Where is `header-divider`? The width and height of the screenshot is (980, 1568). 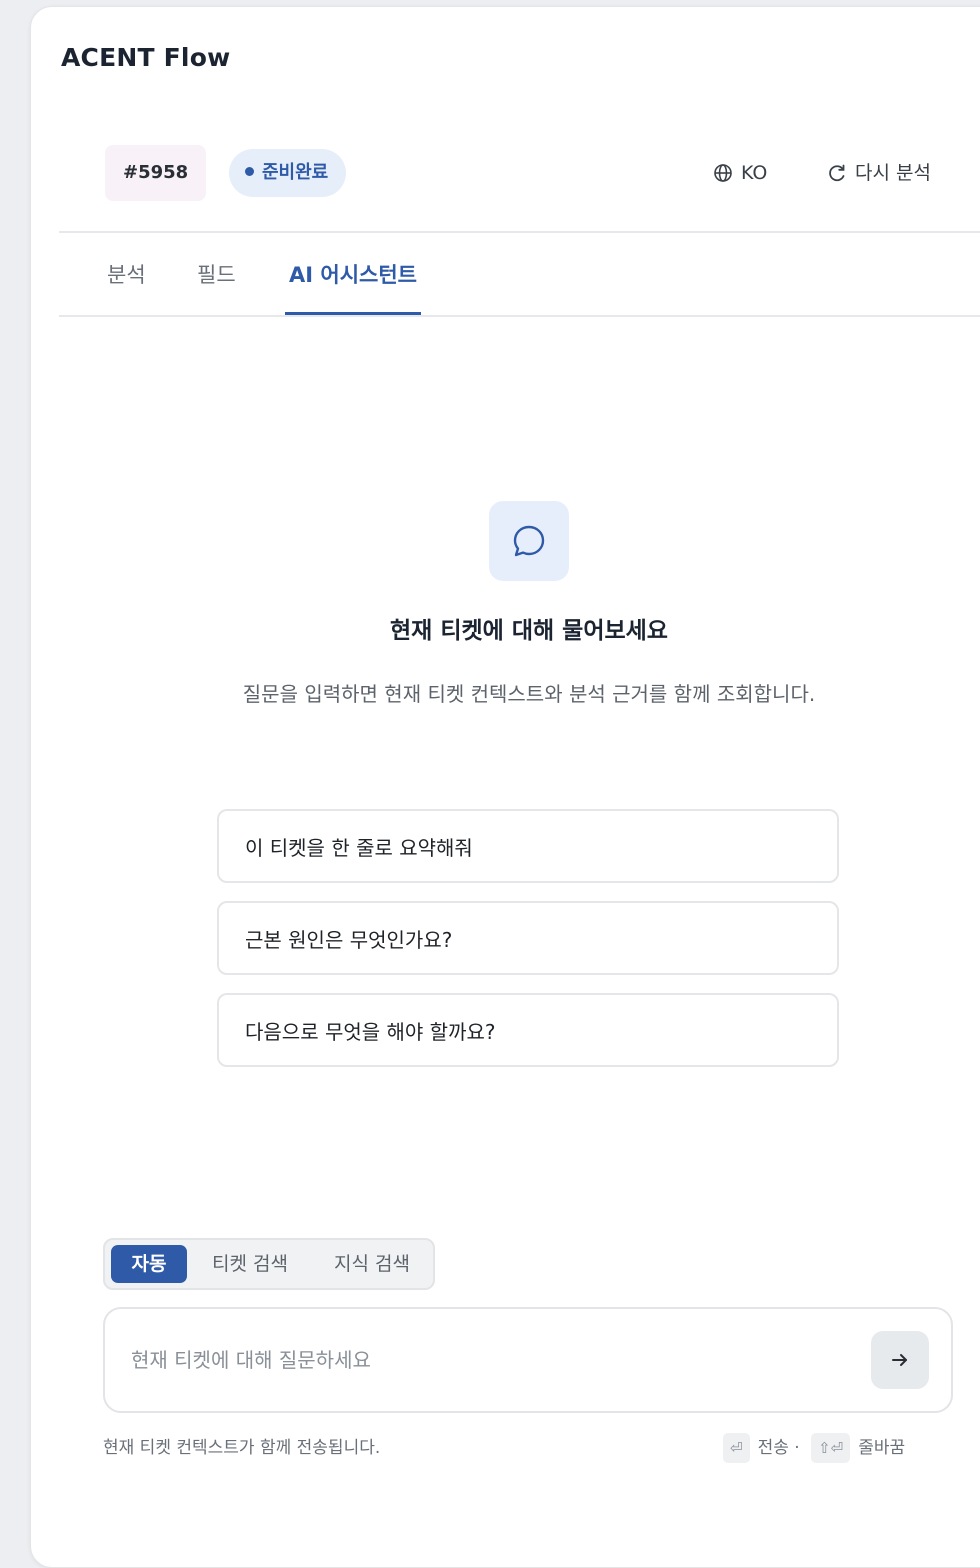
header-divider is located at coordinates (519, 232).